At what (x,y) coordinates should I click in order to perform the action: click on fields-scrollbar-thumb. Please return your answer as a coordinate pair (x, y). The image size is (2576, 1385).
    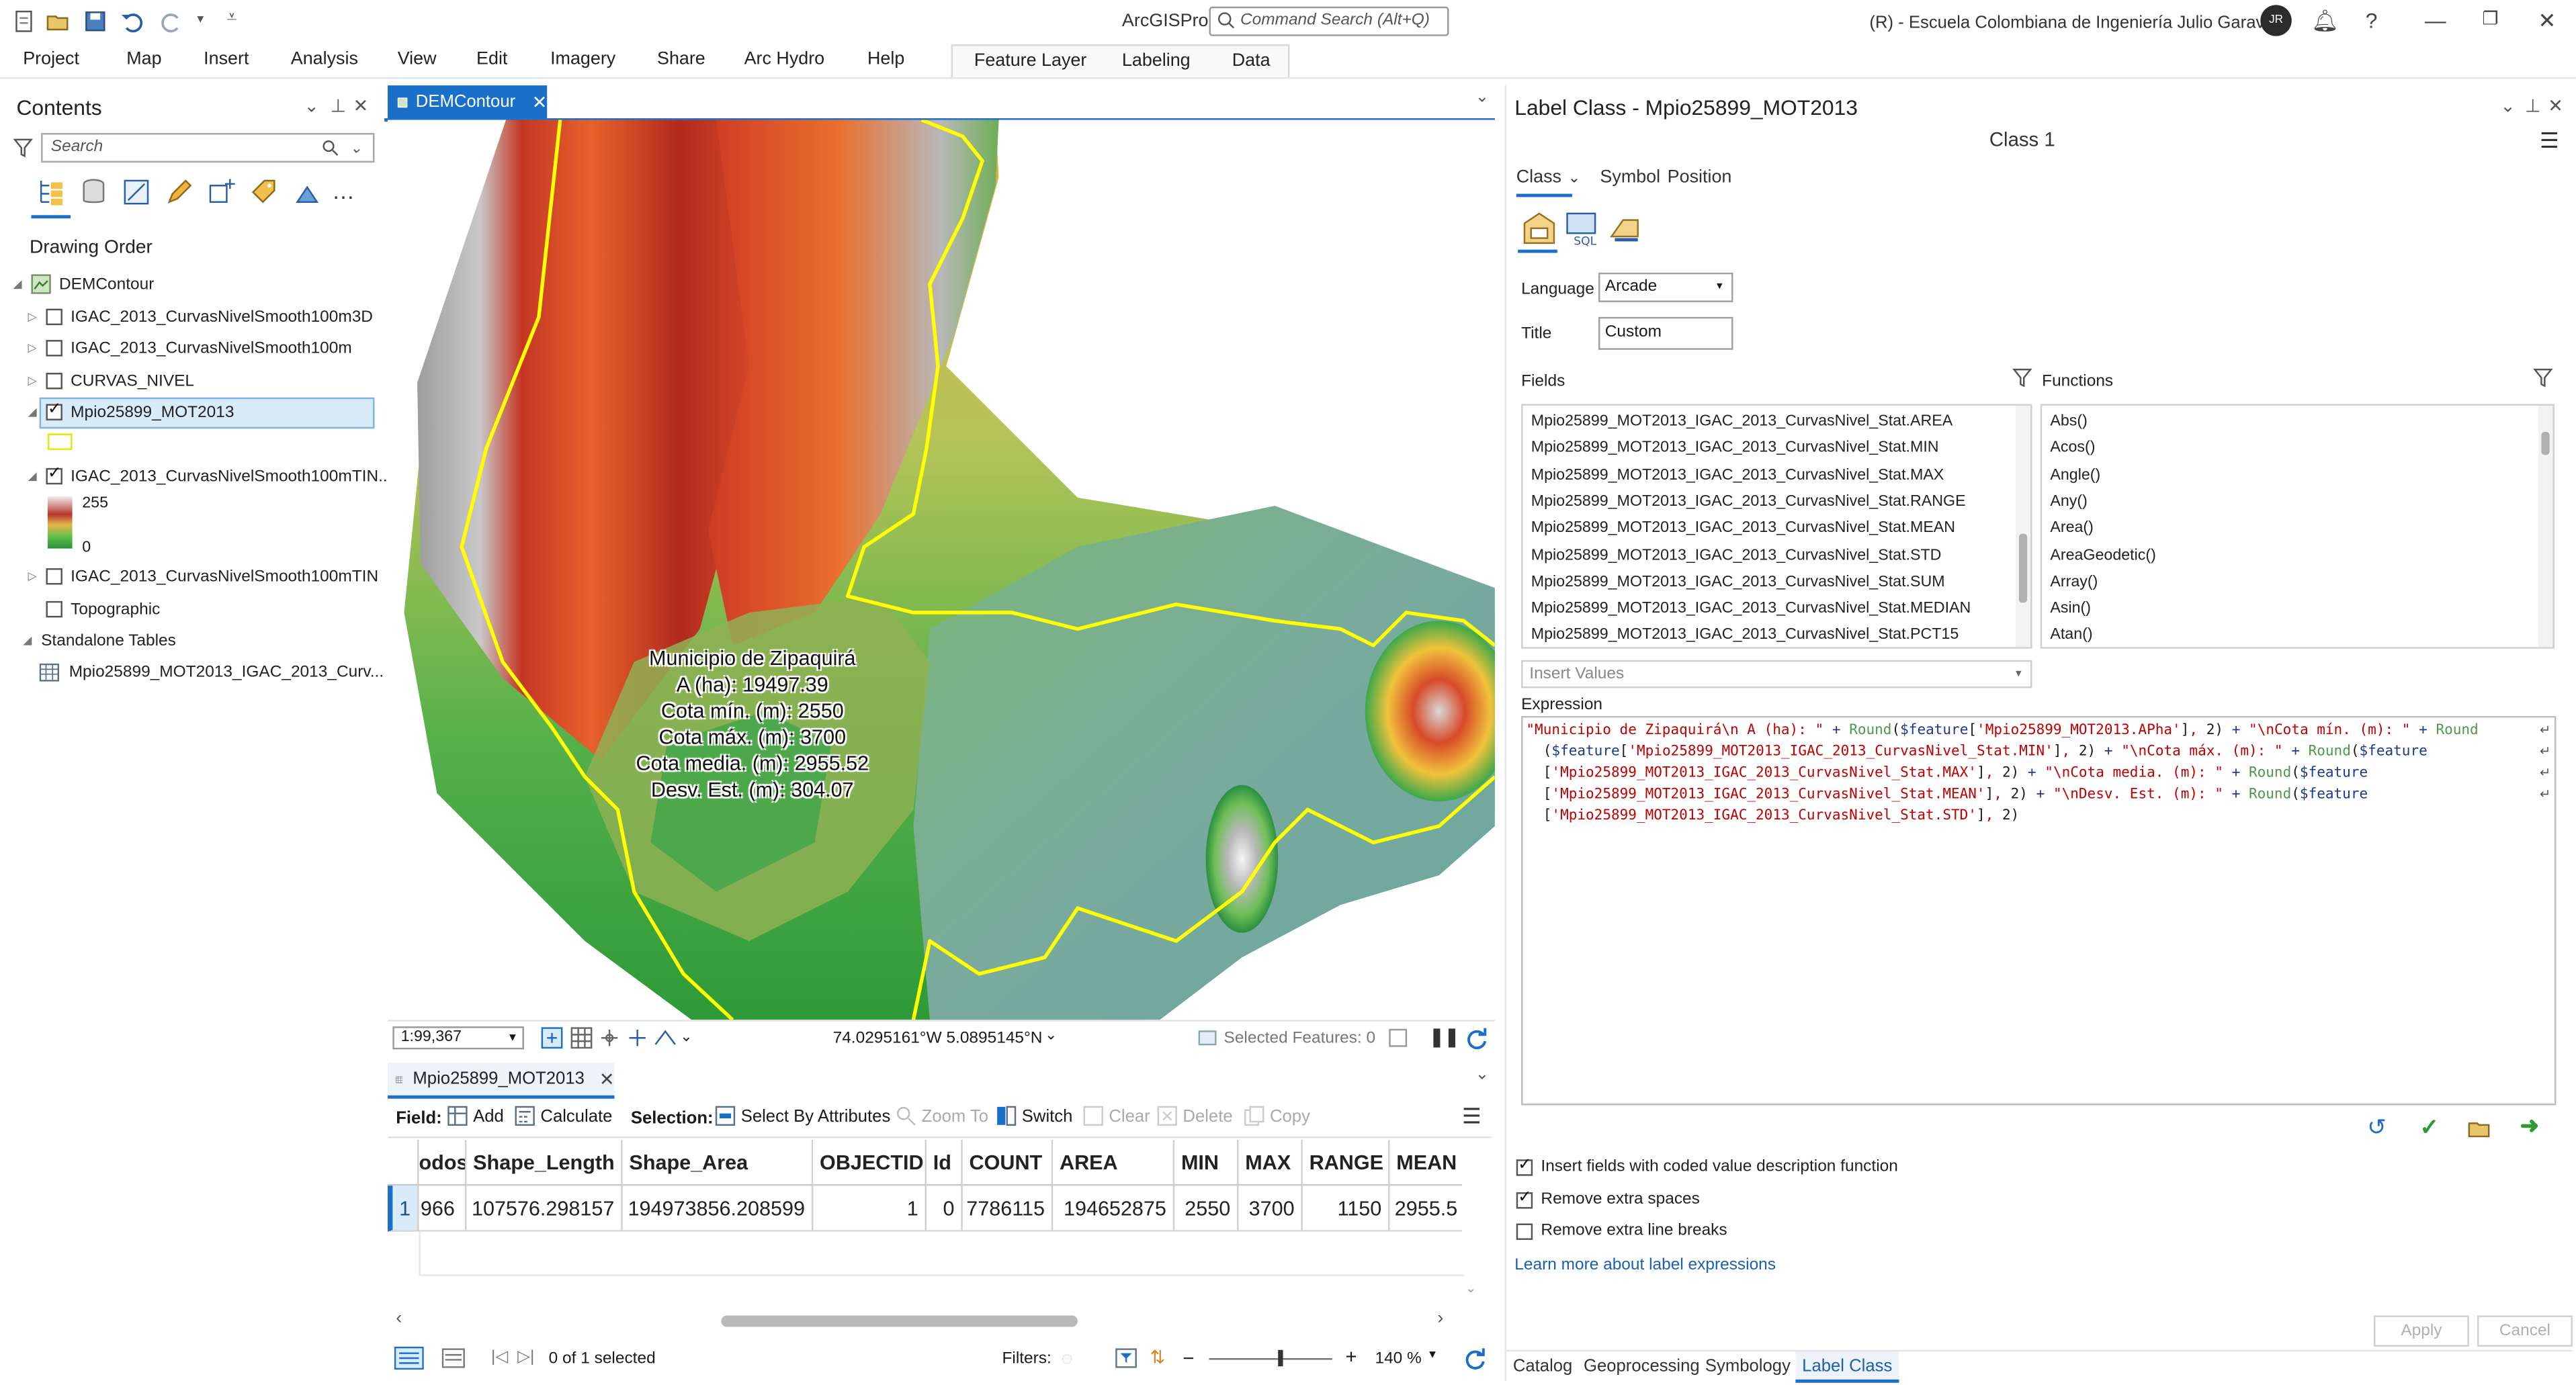
    Looking at the image, I should click on (2023, 568).